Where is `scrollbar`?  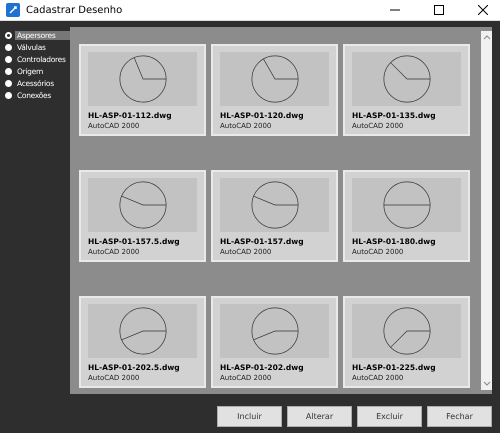 scrollbar is located at coordinates (486, 210).